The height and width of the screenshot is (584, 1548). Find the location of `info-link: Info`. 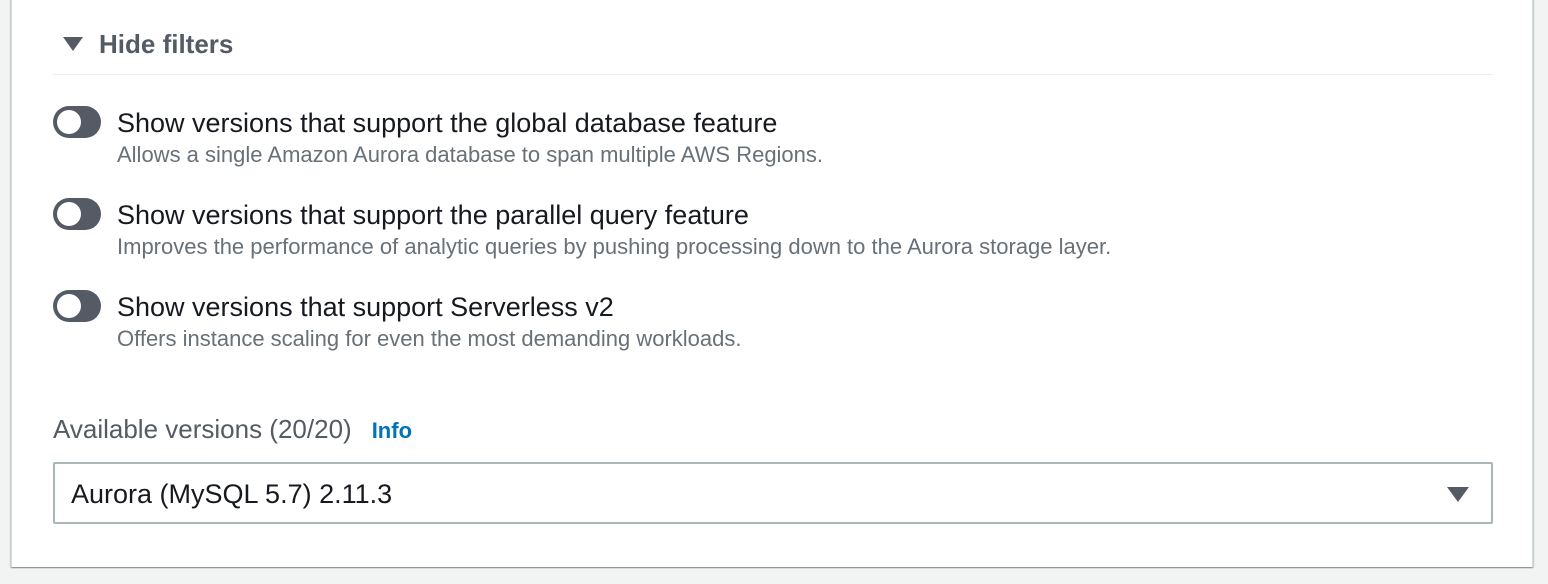

info-link: Info is located at coordinates (392, 431).